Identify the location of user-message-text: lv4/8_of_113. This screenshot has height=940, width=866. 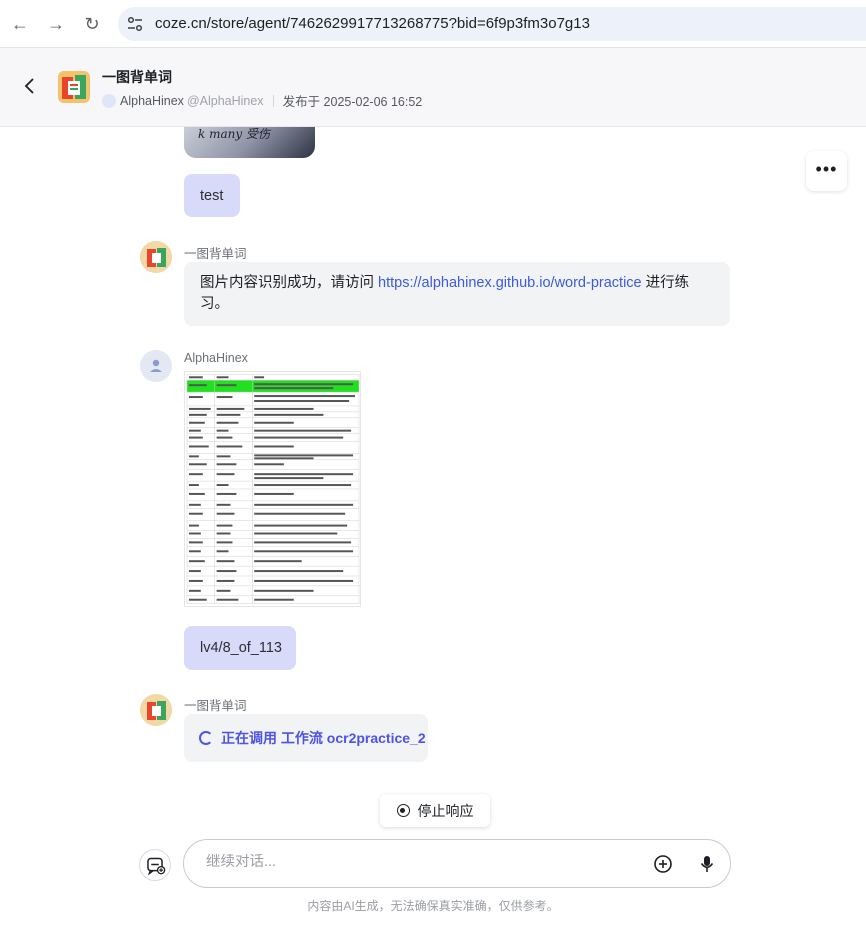
(241, 648).